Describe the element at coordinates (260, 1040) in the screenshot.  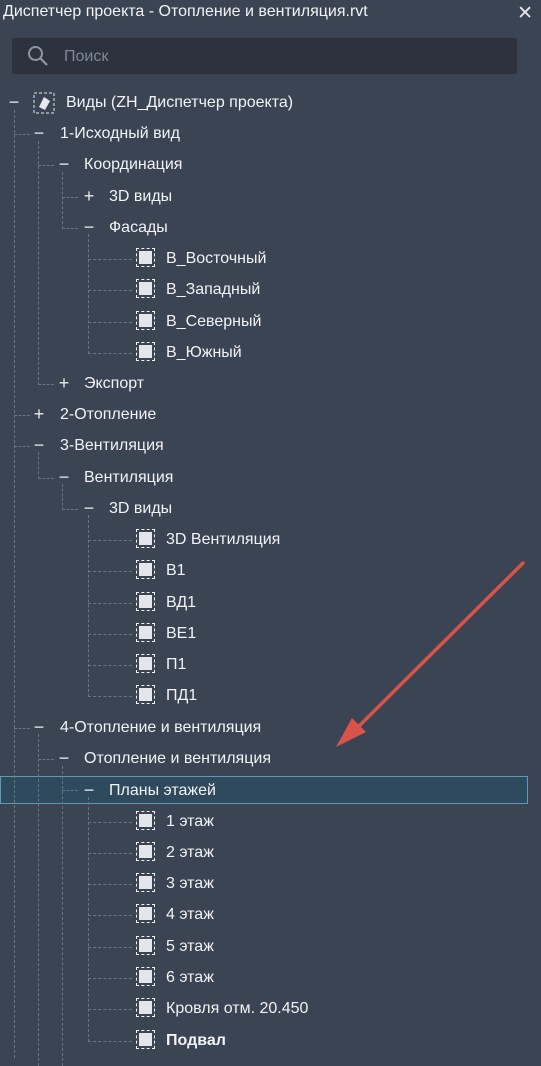
I see `tree-leaf: Подвал` at that location.